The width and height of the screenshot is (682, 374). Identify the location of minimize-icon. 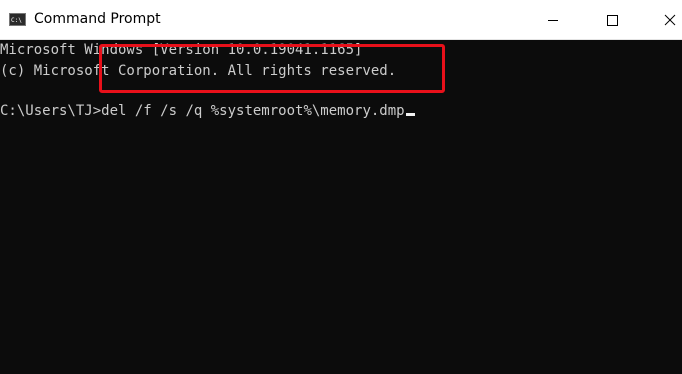
(553, 20).